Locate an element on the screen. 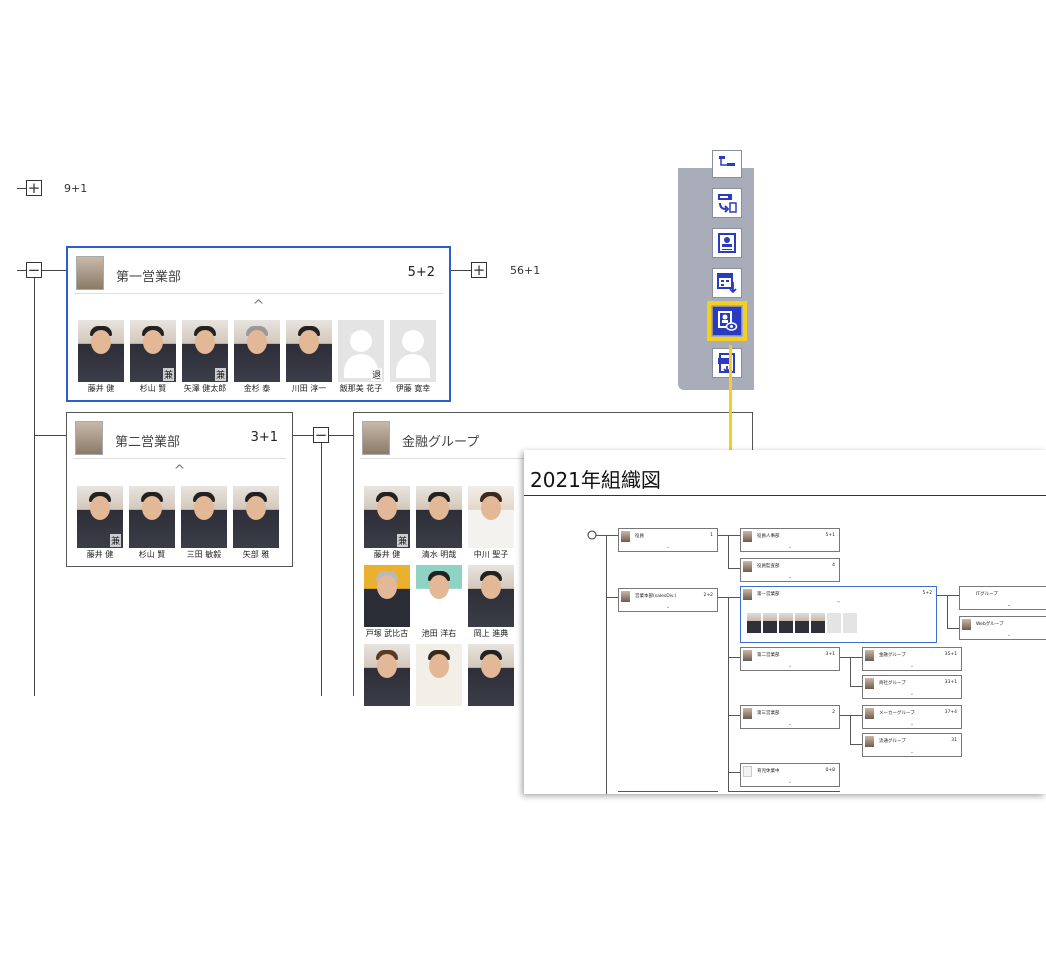  card-count: 5+2 is located at coordinates (421, 272).